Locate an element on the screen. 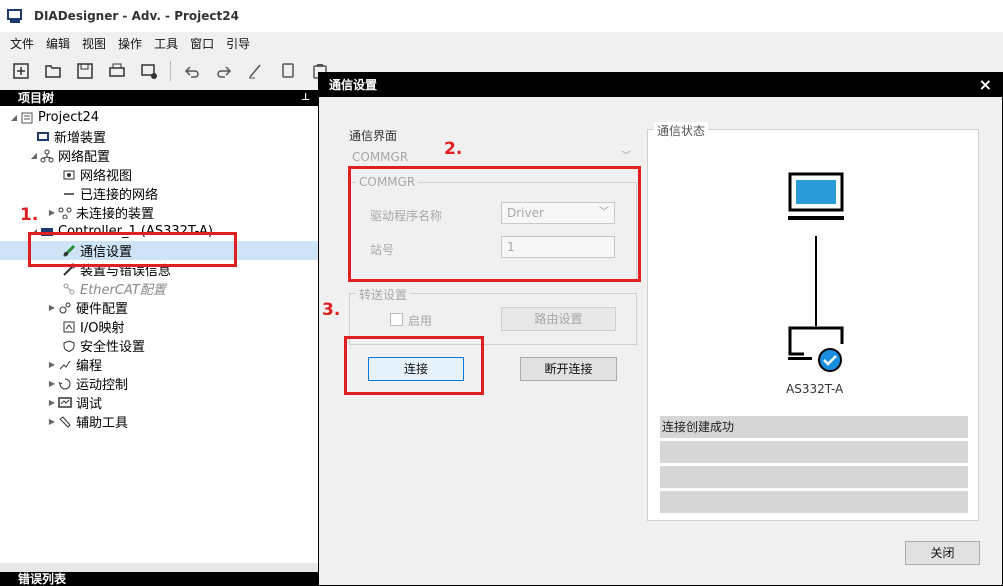 The width and height of the screenshot is (1003, 586). tree-item-label: 辅助工具 is located at coordinates (102, 423).